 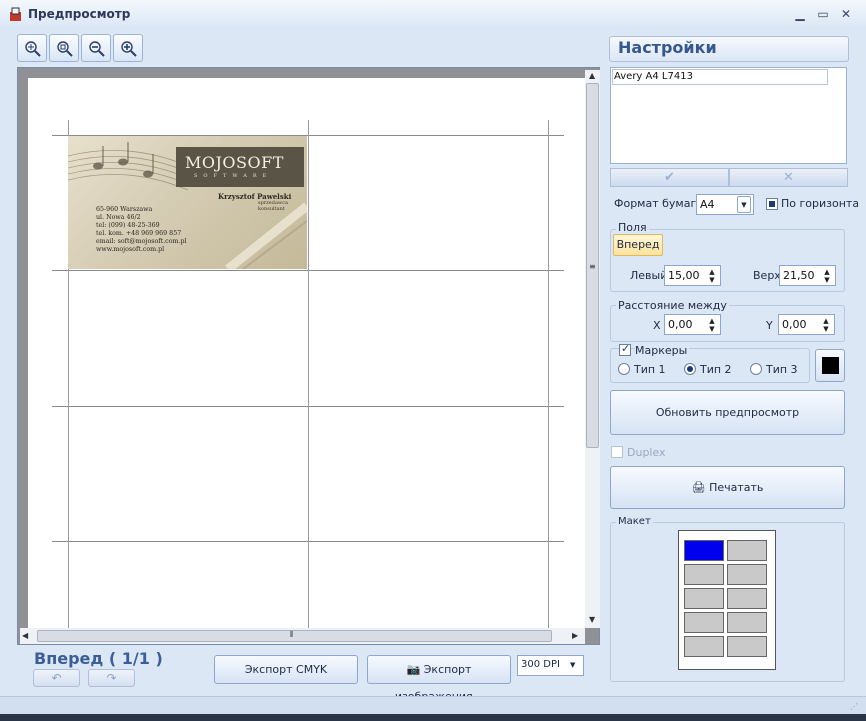 What do you see at coordinates (769, 325) in the screenshot?
I see `spacing-y-label: Y` at bounding box center [769, 325].